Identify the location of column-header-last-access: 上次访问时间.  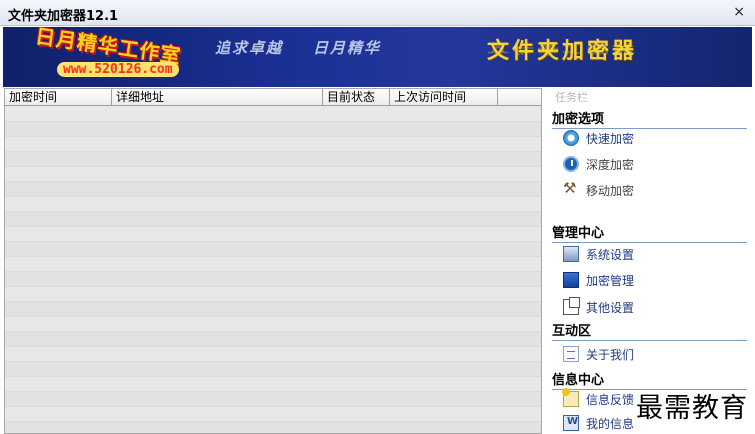
(444, 97).